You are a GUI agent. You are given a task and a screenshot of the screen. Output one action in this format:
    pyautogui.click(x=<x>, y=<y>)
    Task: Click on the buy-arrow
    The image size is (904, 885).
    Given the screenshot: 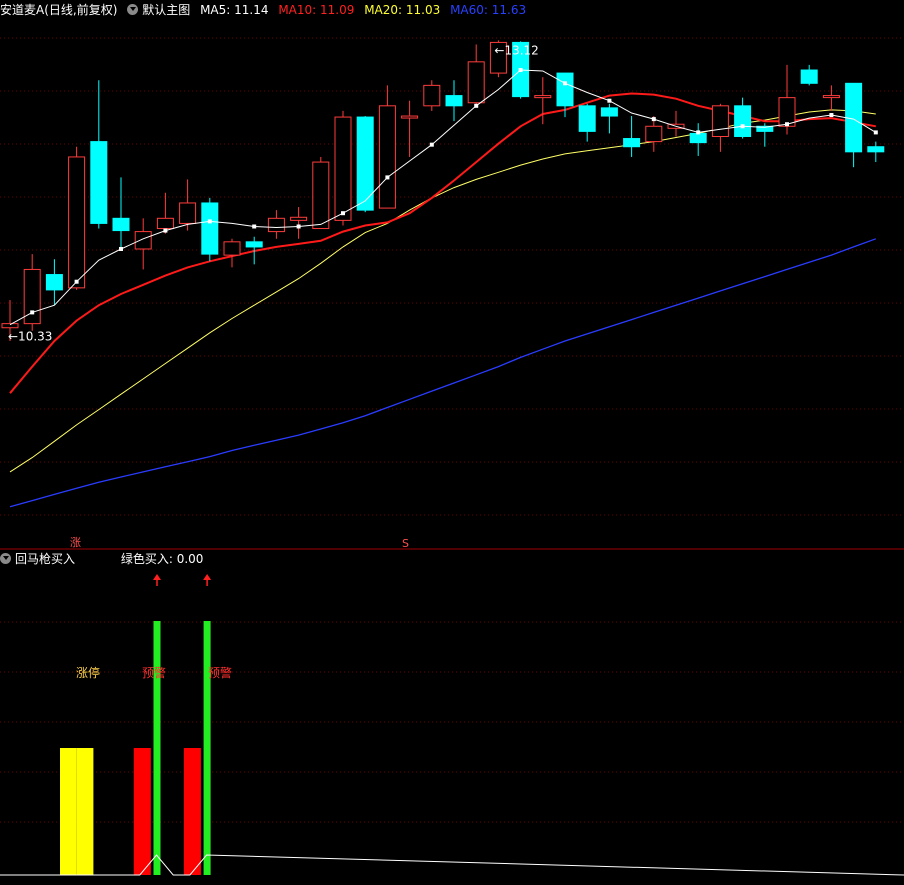 What is the action you would take?
    pyautogui.click(x=207, y=580)
    